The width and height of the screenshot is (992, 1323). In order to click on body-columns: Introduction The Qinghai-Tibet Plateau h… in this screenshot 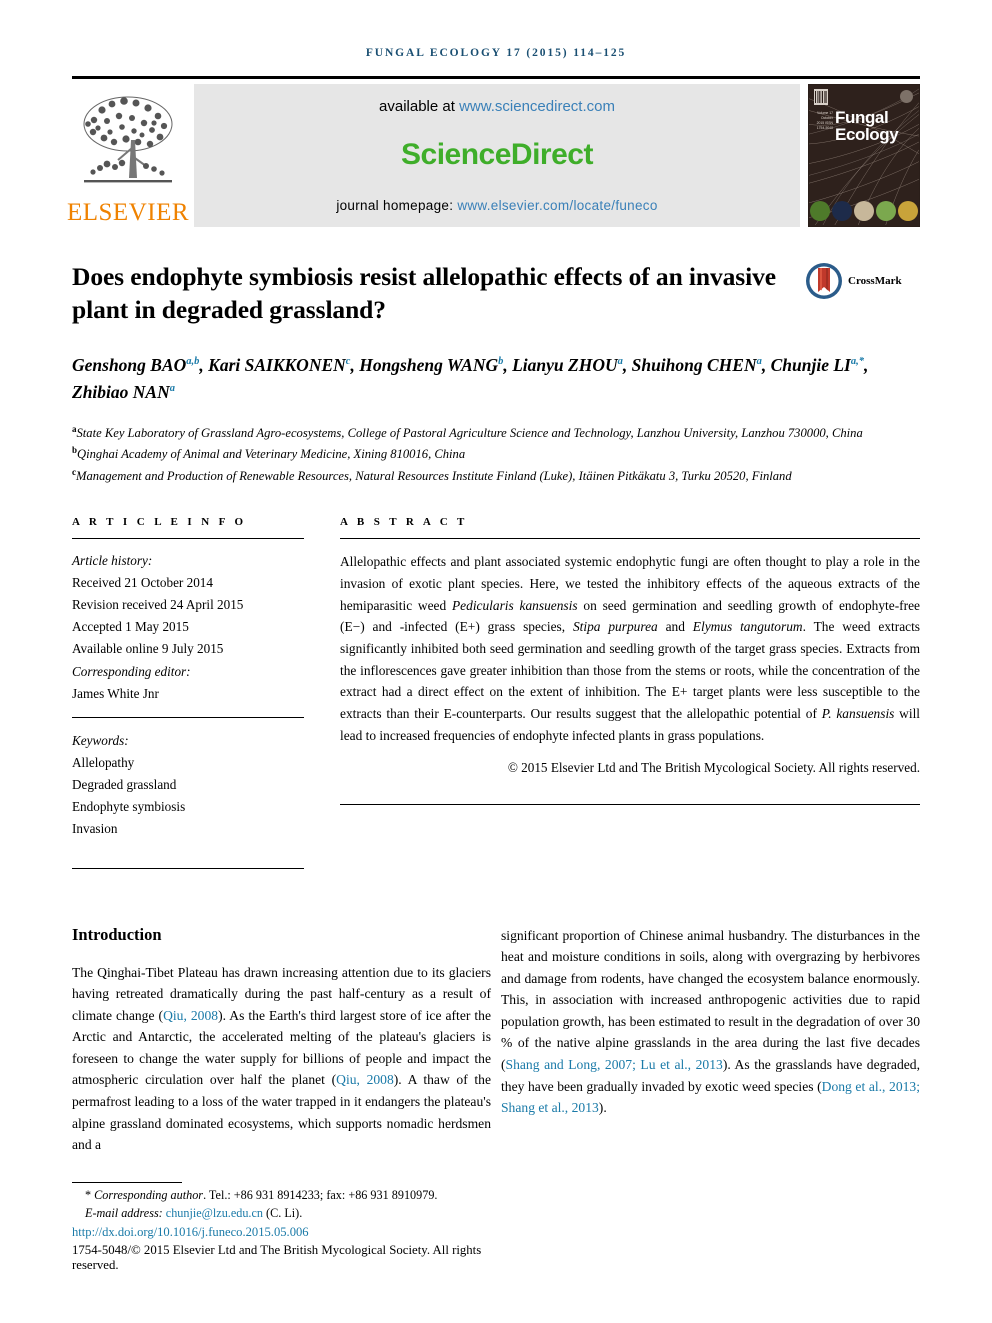, I will do `click(496, 1040)`.